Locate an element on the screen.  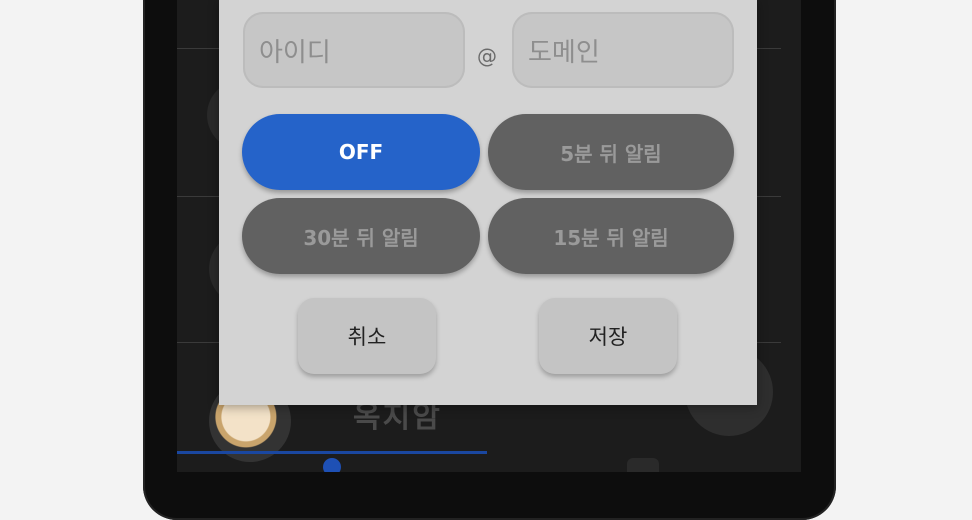
nav-person-icon is located at coordinates (332, 465).